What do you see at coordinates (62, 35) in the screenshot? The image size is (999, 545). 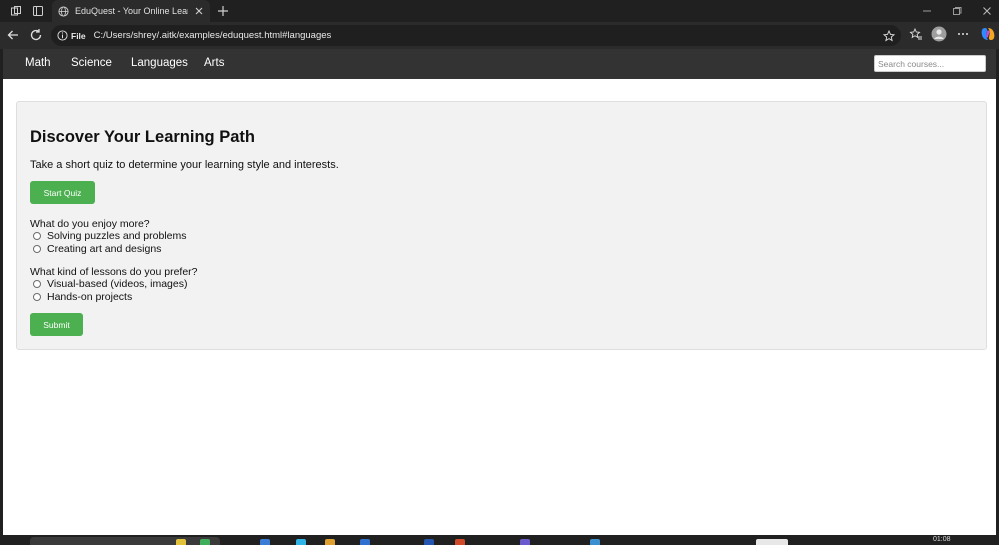 I see `site-info-icon` at bounding box center [62, 35].